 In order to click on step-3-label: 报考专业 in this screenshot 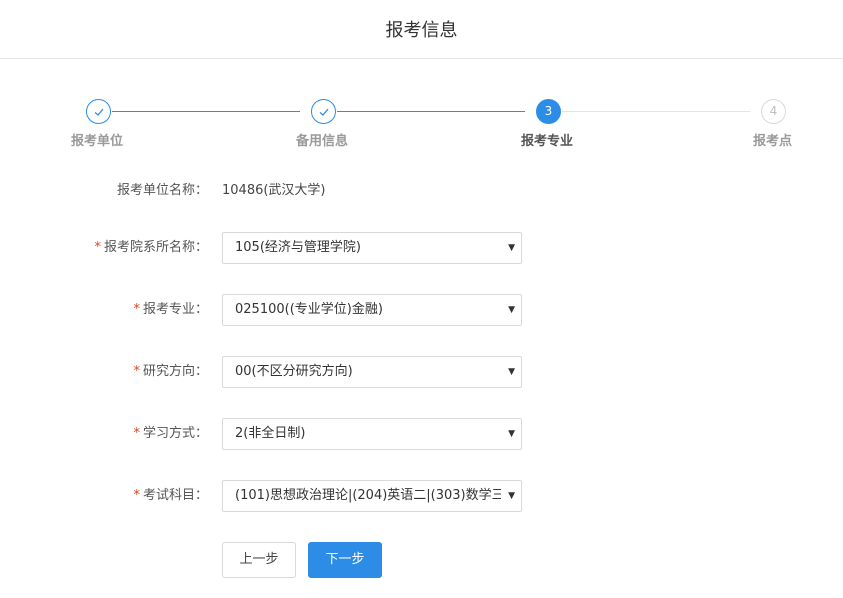, I will do `click(547, 141)`.